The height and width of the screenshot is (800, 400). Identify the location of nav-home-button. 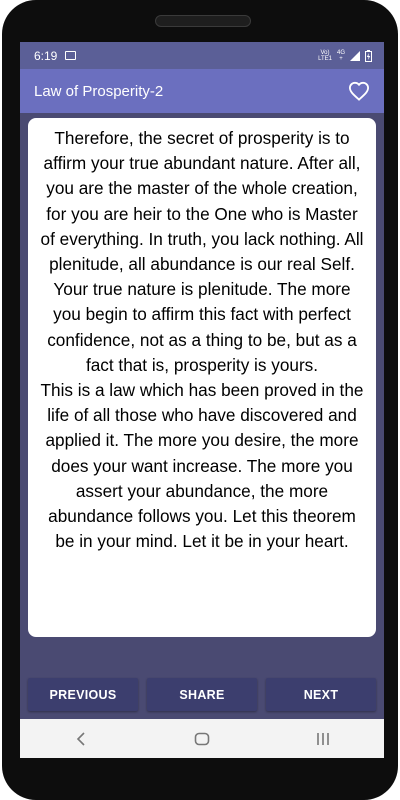
(202, 739).